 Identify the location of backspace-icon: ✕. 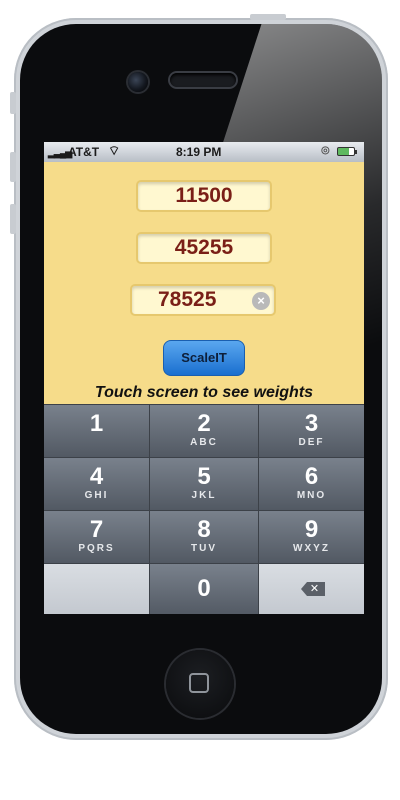
(313, 589).